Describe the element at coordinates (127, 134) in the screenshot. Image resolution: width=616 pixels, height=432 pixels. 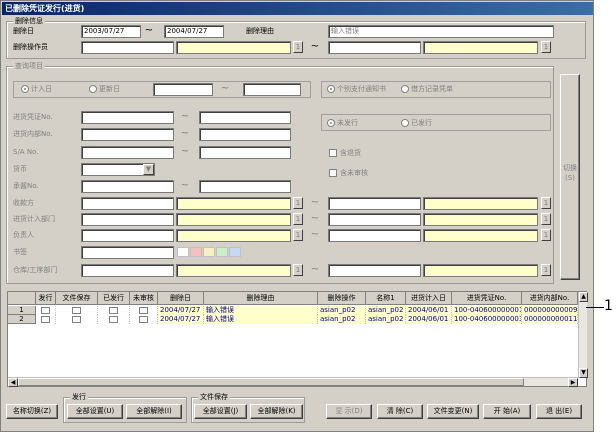
I see `internal-no-from` at that location.